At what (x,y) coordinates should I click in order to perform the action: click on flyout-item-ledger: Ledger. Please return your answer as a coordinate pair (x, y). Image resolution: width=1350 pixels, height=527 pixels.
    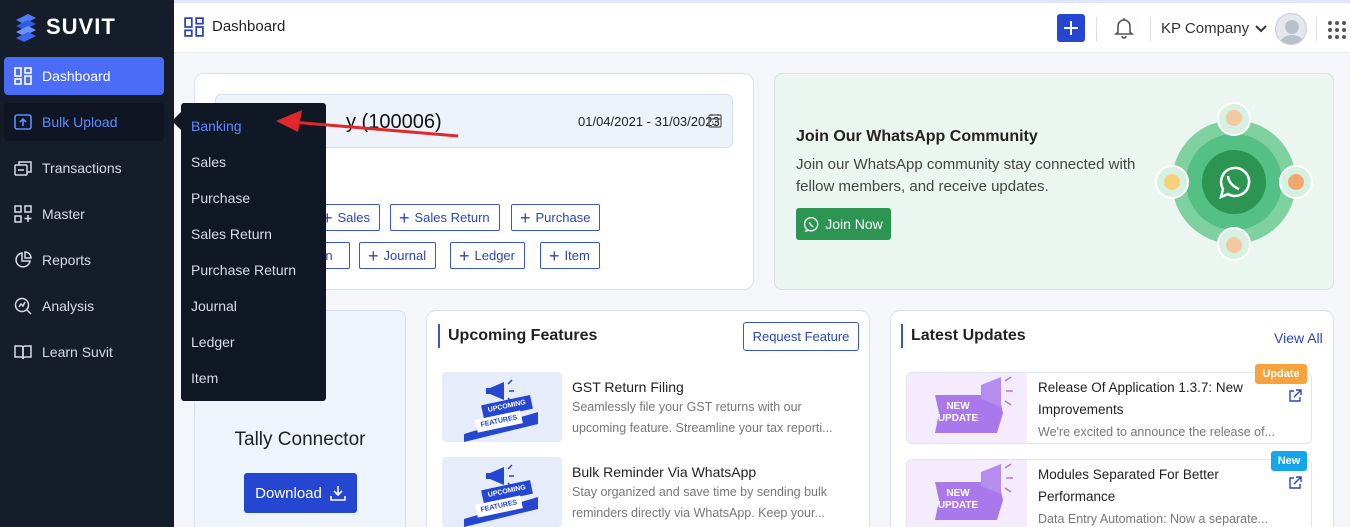
    Looking at the image, I should click on (253, 342).